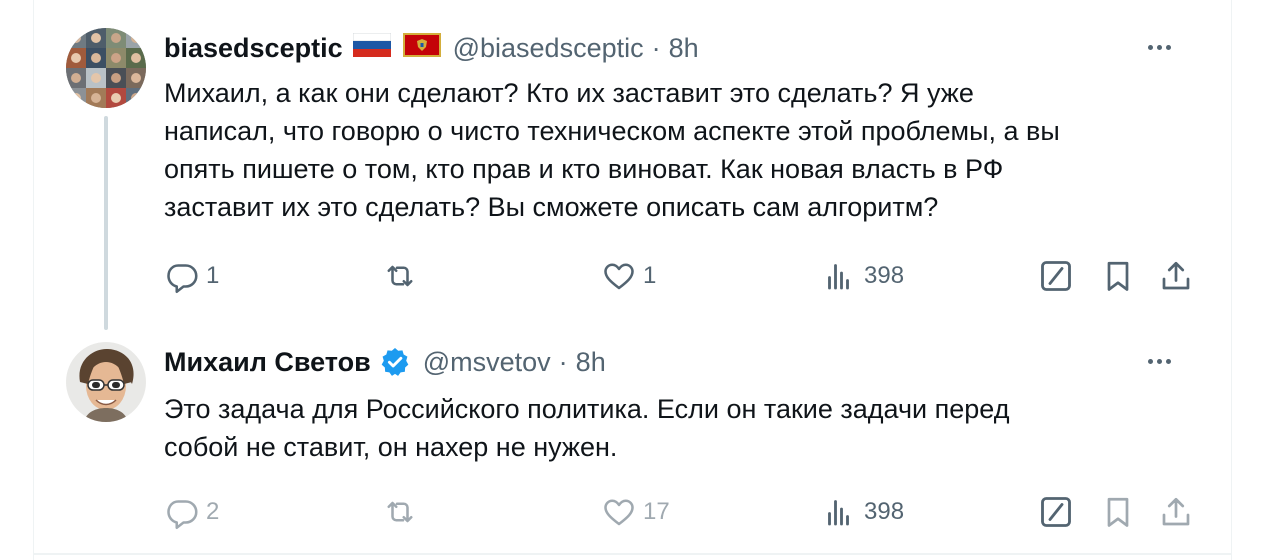 Image resolution: width=1284 pixels, height=560 pixels. Describe the element at coordinates (395, 362) in the screenshot. I see `verified-badge-icon` at that location.